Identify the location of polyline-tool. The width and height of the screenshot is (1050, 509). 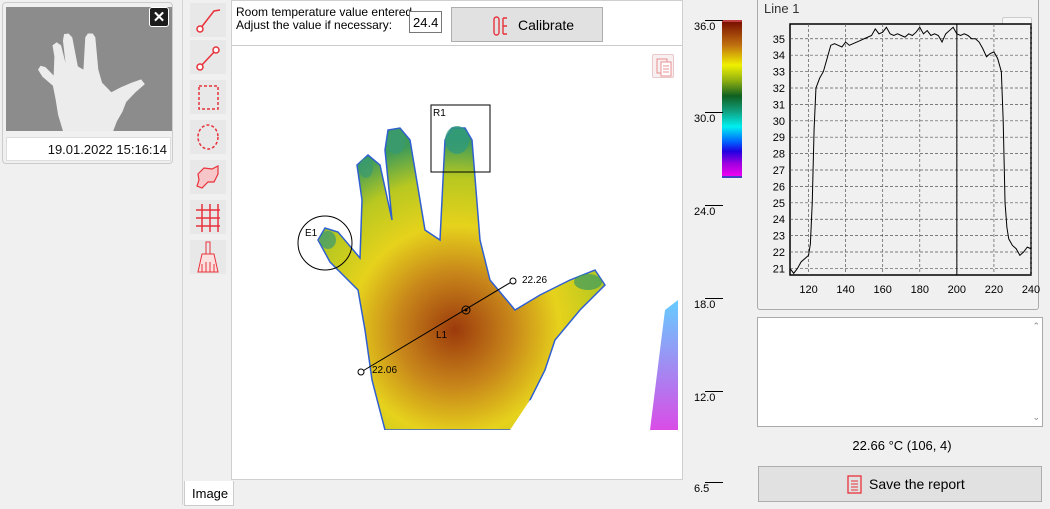
(208, 20).